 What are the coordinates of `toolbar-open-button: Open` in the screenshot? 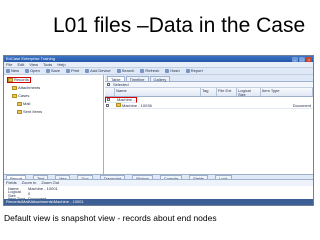 It's located at (32, 71).